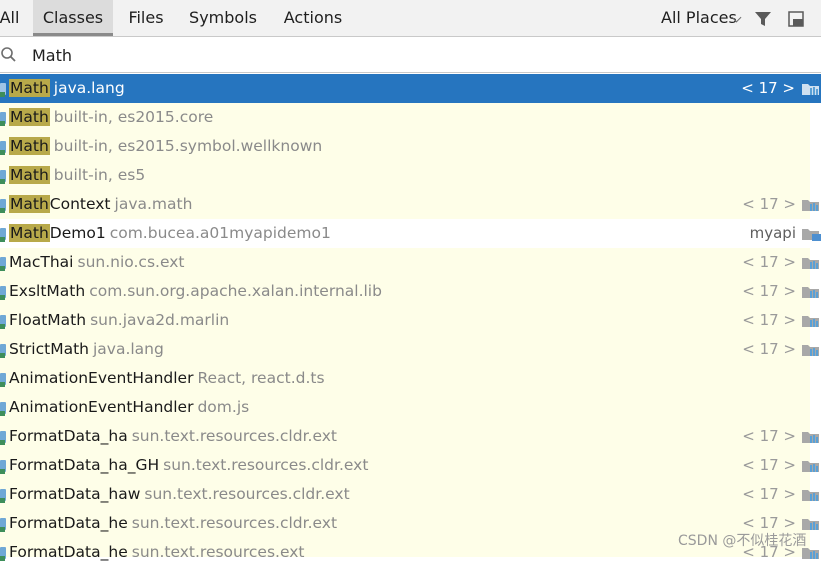 This screenshot has width=821, height=567. What do you see at coordinates (405, 146) in the screenshot?
I see `result-row: Math built-in, es2015.symbol.wellknown` at bounding box center [405, 146].